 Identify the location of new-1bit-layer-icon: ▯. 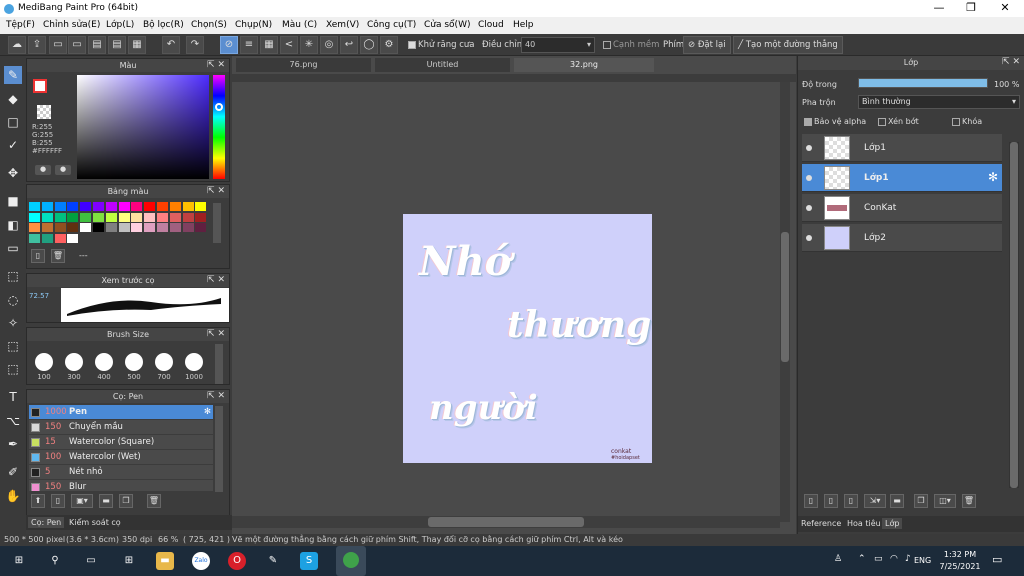
(851, 501).